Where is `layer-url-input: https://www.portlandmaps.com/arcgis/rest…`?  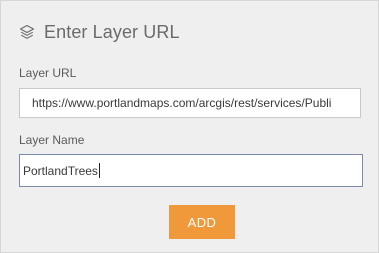
layer-url-input: https://www.portlandmaps.com/arcgis/rest… is located at coordinates (190, 103).